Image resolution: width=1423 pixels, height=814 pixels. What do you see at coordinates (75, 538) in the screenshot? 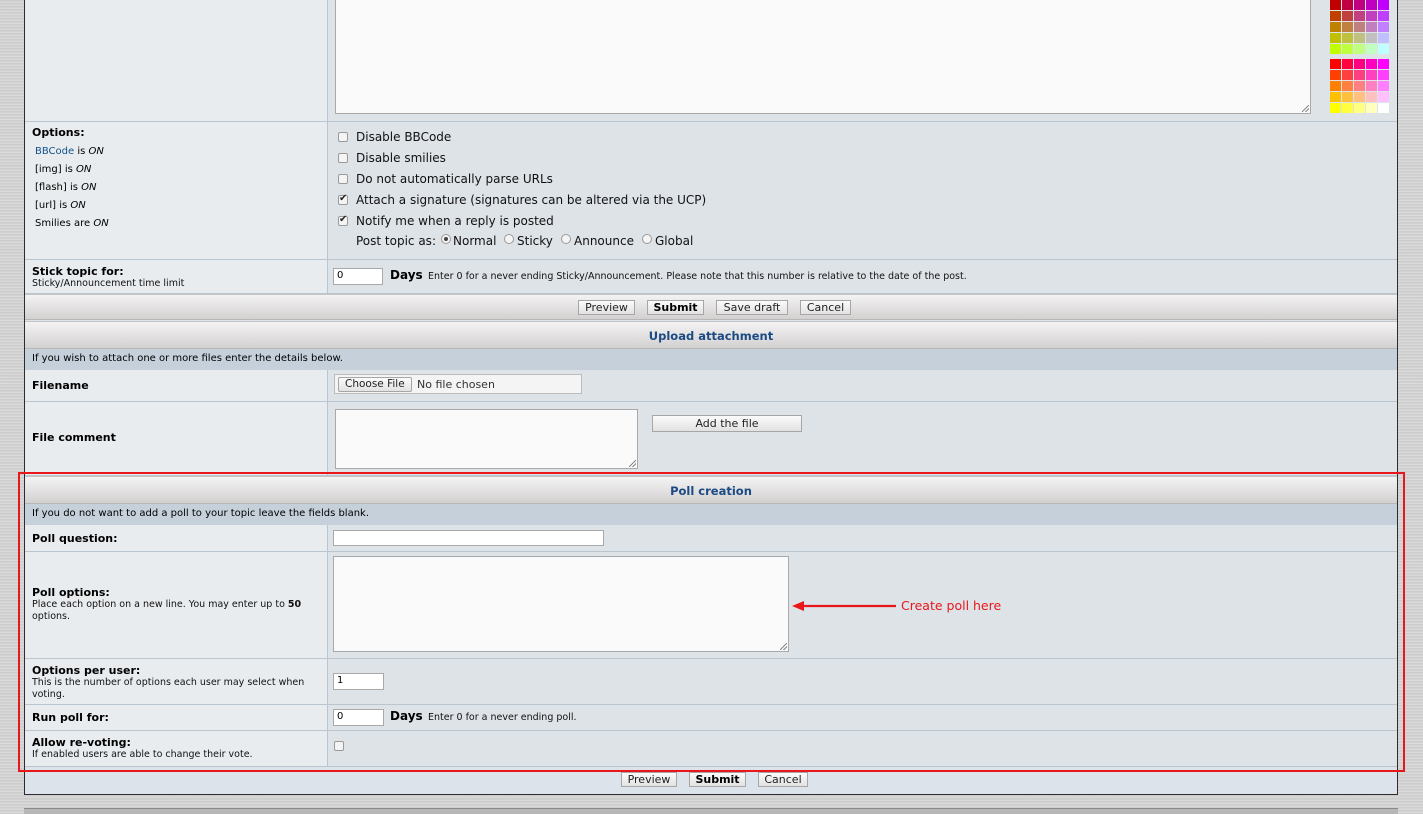
I see `poll-question-label: Poll question:` at bounding box center [75, 538].